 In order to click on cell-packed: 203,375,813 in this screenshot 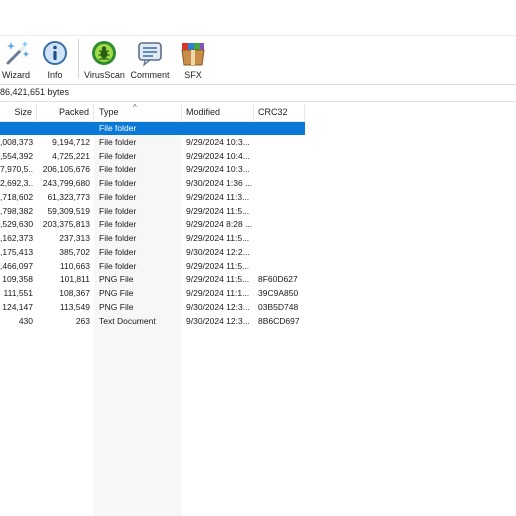, I will do `click(66, 224)`.